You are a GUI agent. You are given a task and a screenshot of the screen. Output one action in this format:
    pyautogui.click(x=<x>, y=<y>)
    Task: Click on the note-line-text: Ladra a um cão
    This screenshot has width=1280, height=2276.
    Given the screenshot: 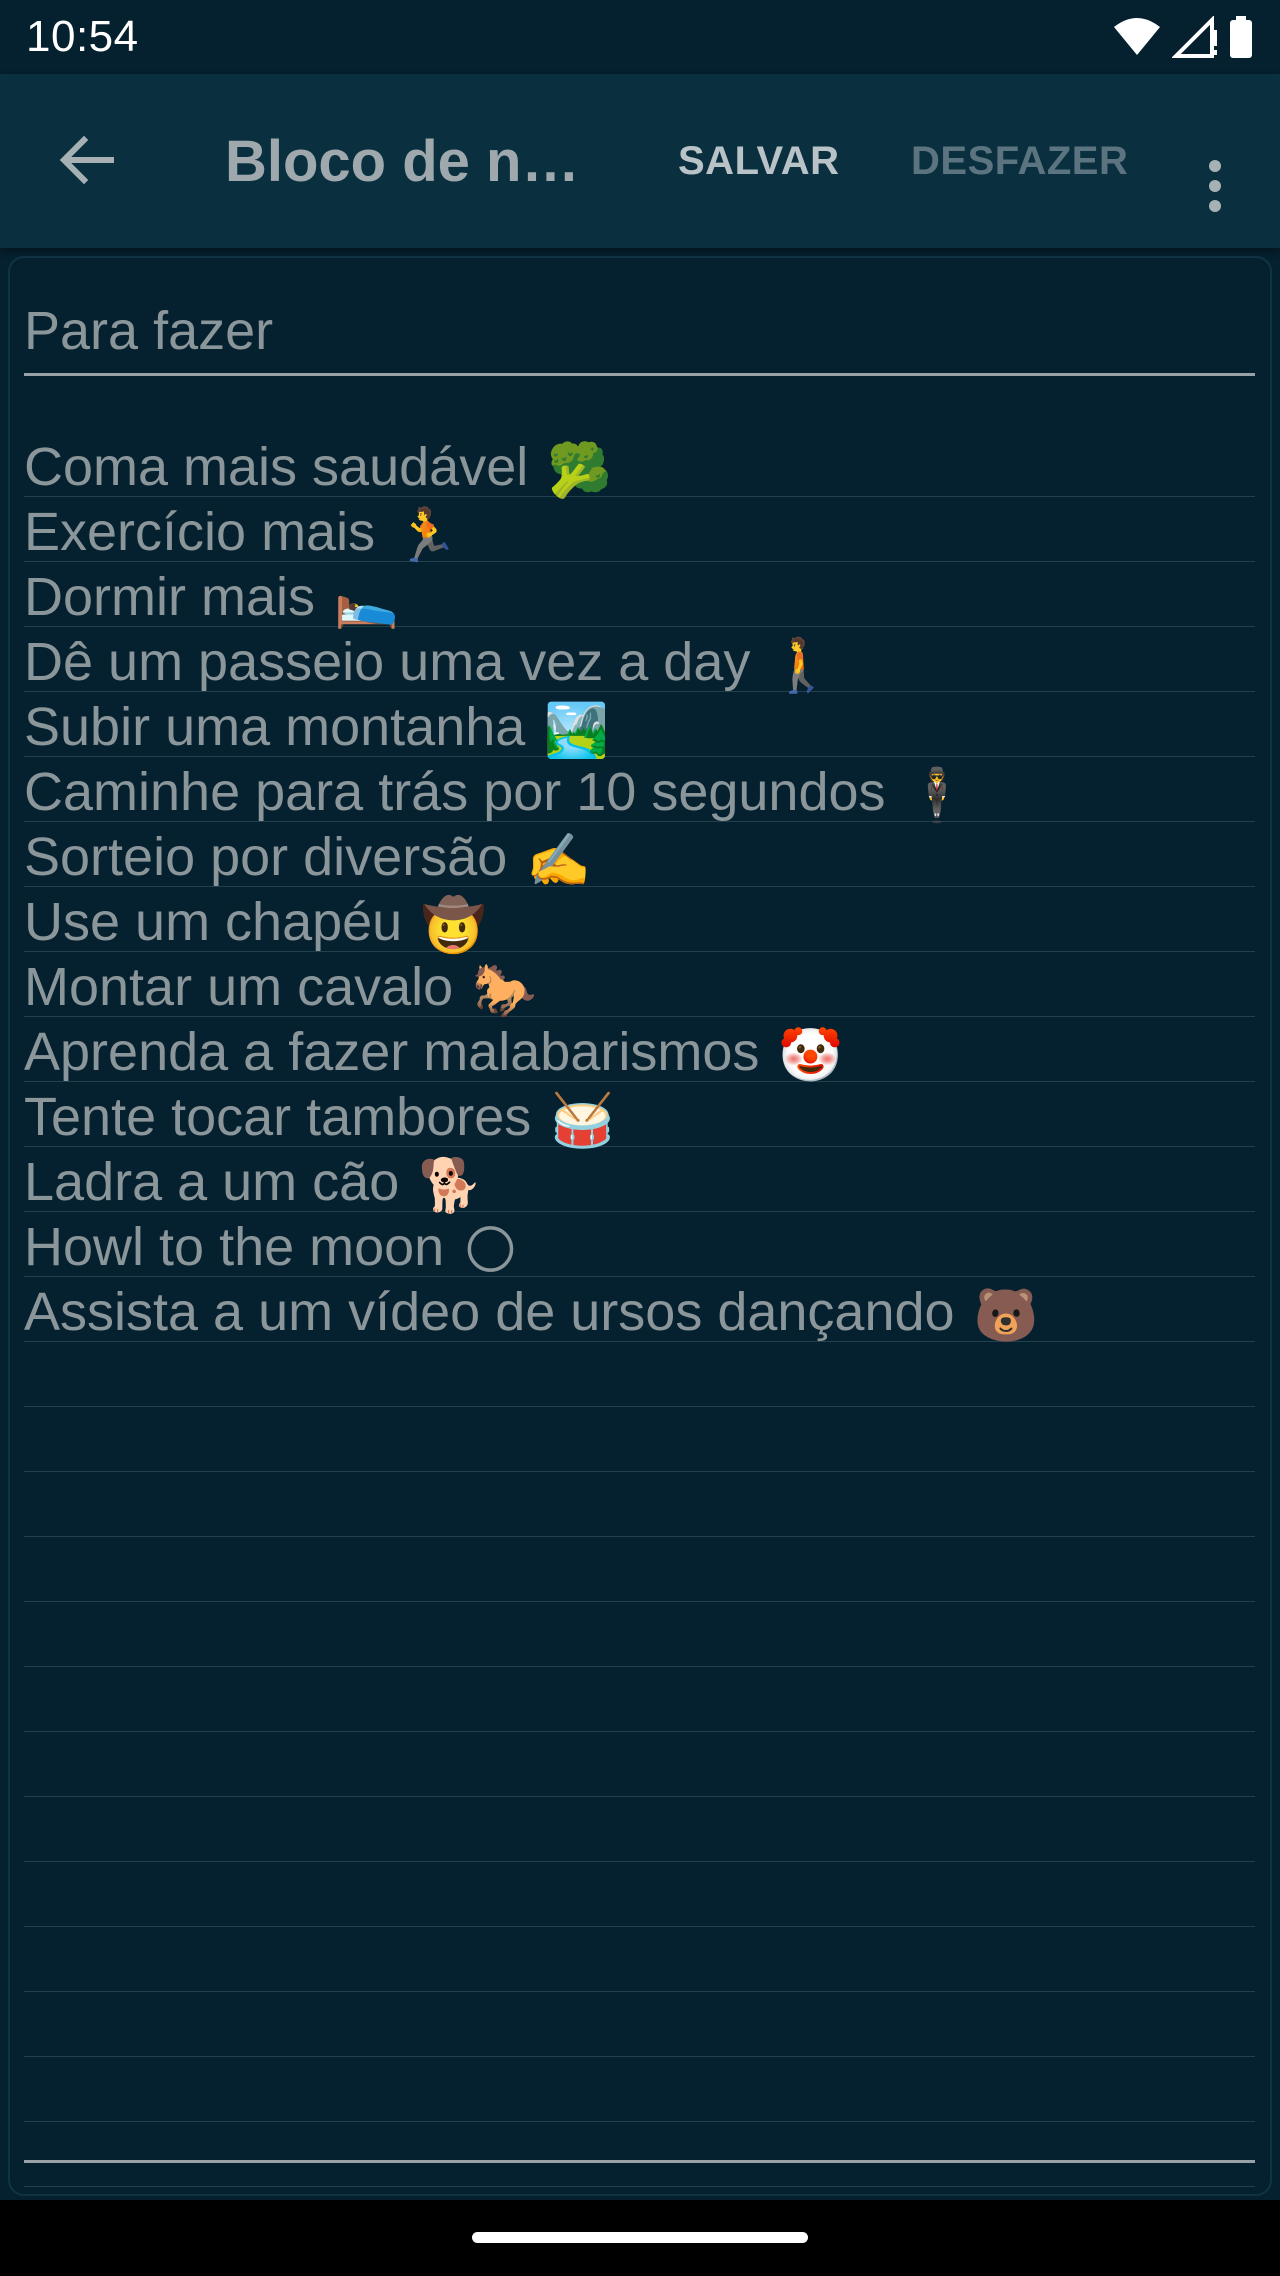 What is the action you would take?
    pyautogui.click(x=212, y=1182)
    